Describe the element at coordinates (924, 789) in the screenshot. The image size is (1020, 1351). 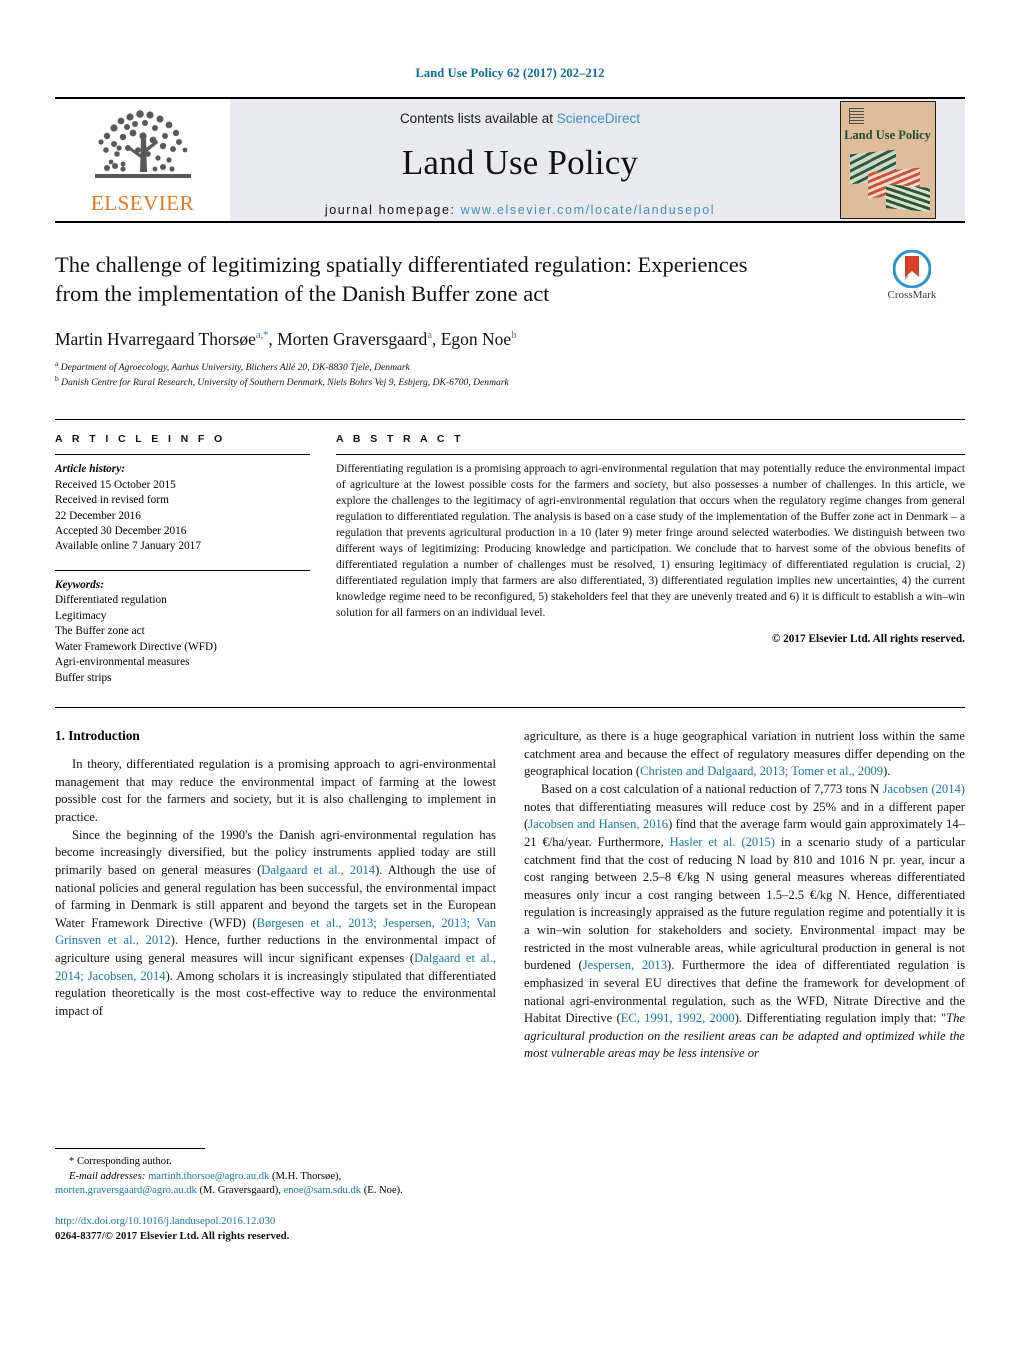
I see `citation-link: Jacobsen (2014)` at that location.